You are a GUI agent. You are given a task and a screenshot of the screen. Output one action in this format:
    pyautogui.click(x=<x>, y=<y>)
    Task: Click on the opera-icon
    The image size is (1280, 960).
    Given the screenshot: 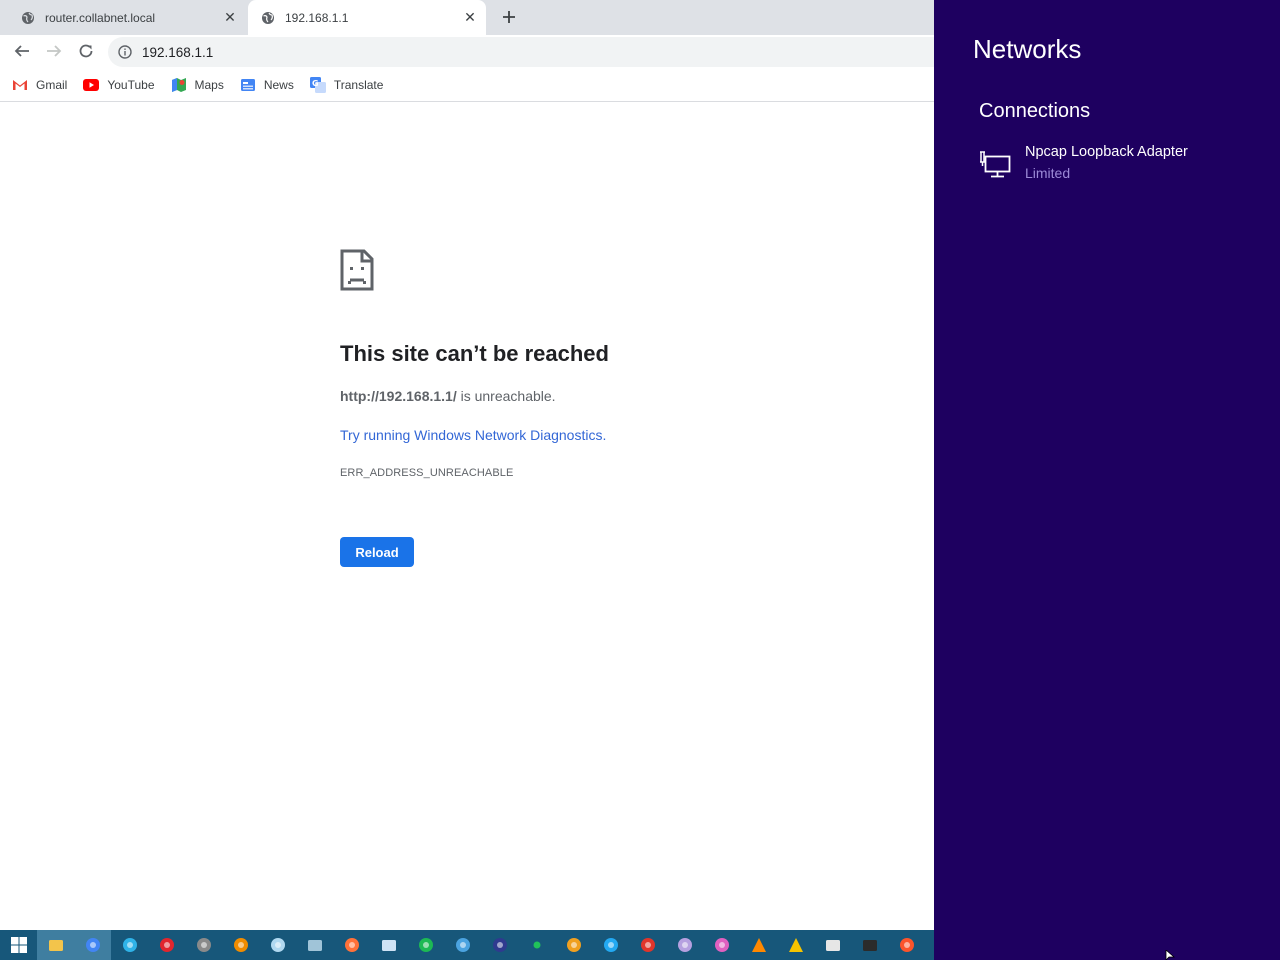 What is the action you would take?
    pyautogui.click(x=166, y=945)
    